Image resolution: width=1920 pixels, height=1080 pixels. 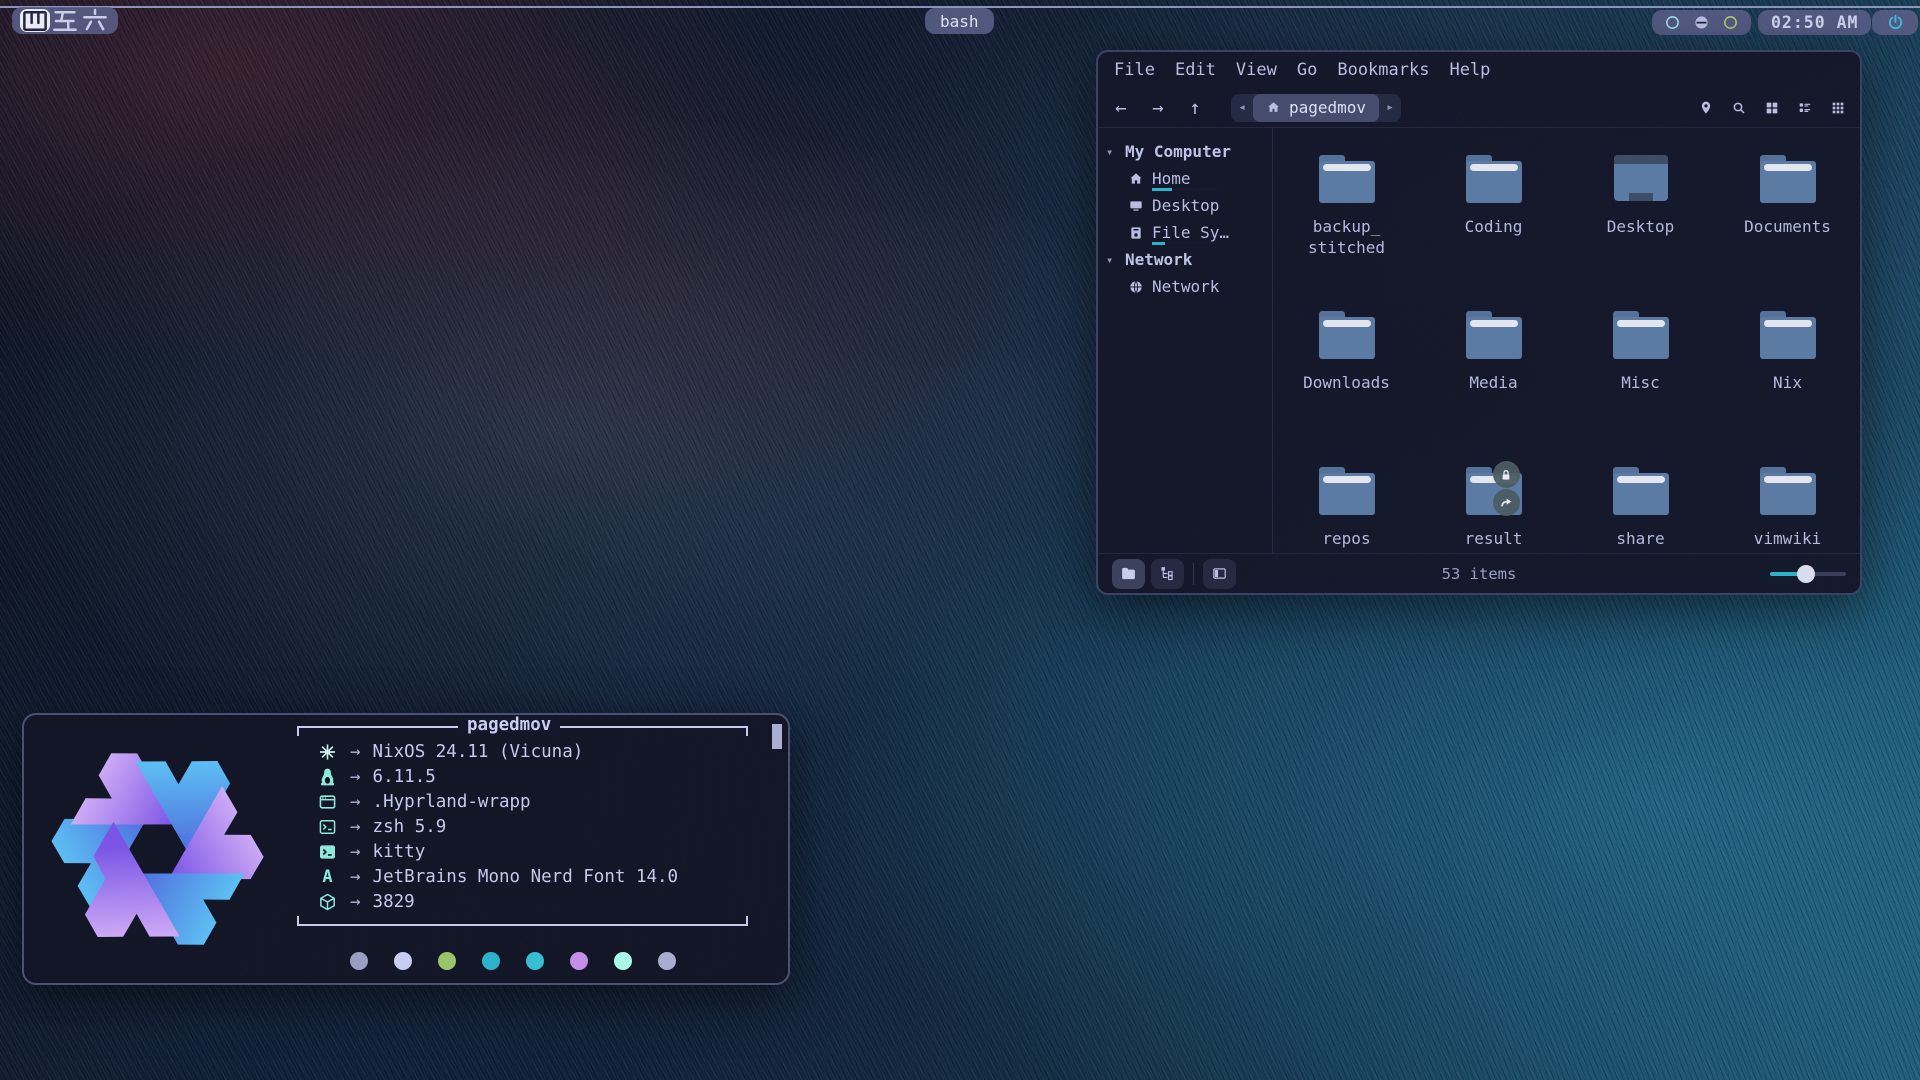 What do you see at coordinates (1493, 226) in the screenshot?
I see `file-name: Coding` at bounding box center [1493, 226].